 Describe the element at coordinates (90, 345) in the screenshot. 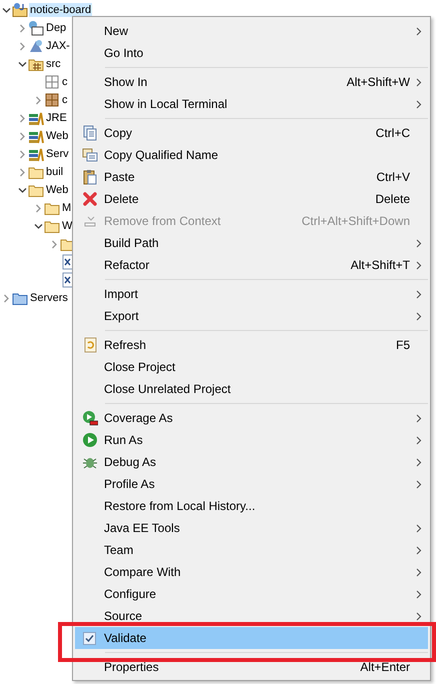

I see `refresh-icon` at that location.